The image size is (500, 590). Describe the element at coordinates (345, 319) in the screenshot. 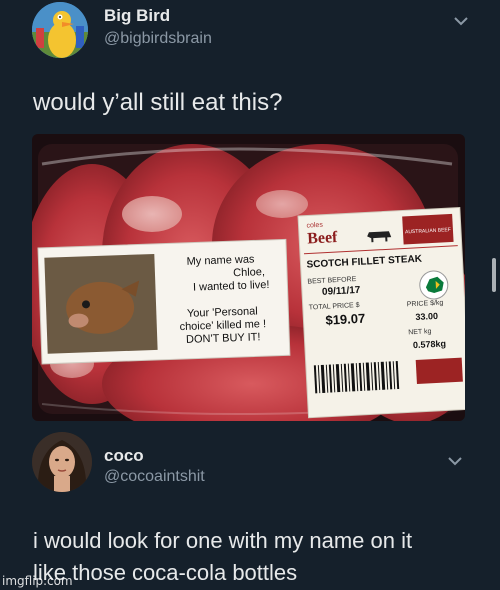

I see `total-price: $19.07` at that location.